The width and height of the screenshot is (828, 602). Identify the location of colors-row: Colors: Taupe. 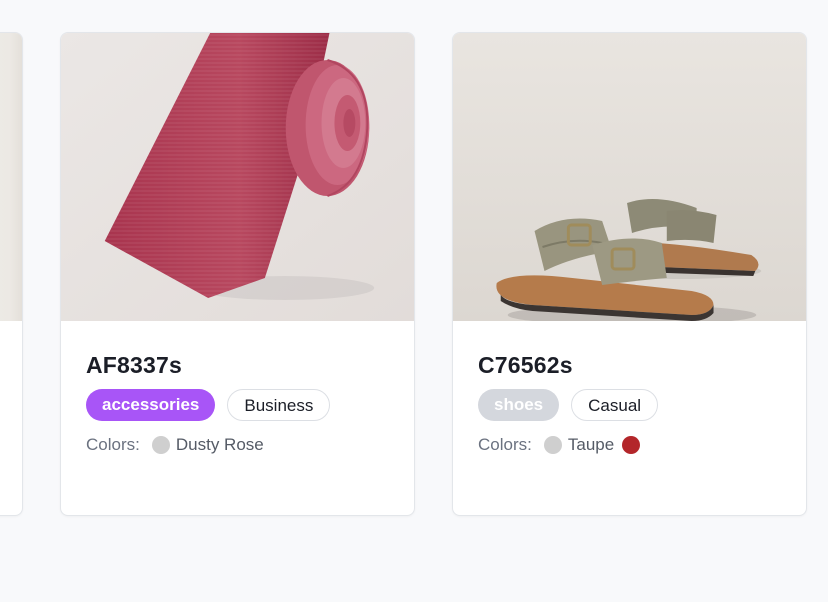
(629, 445).